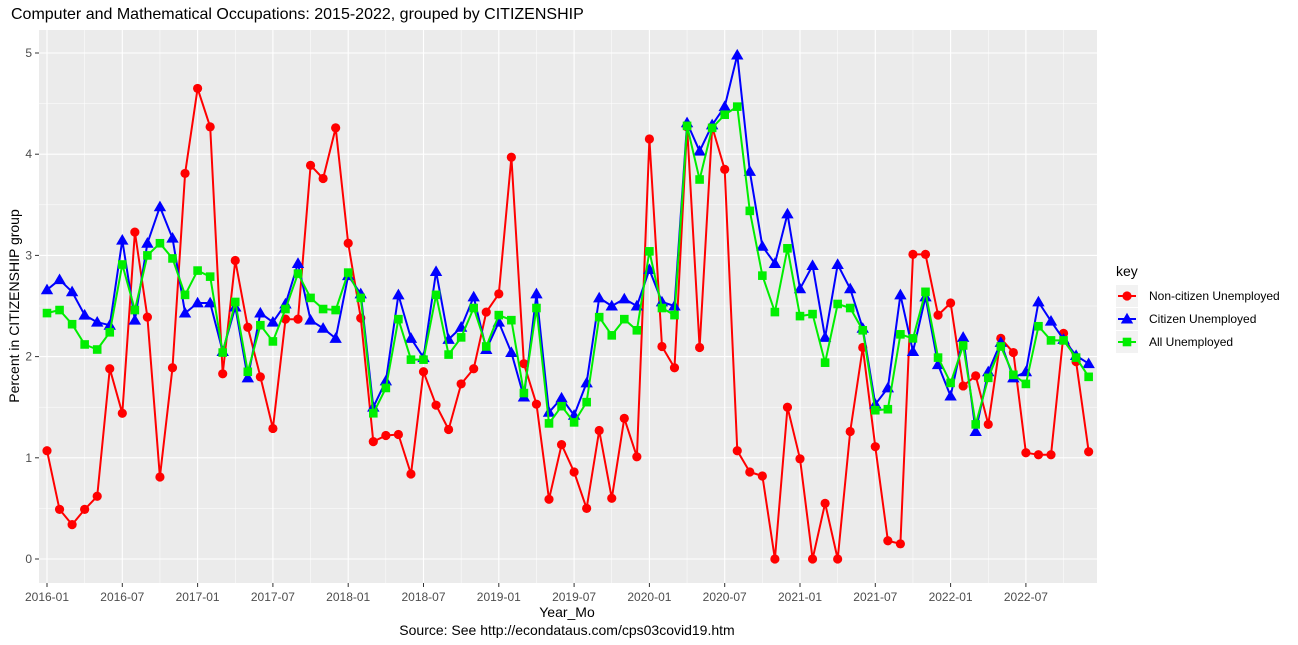 This screenshot has height=645, width=1298. Describe the element at coordinates (28, 357) in the screenshot. I see `y-tick-label: 2` at that location.